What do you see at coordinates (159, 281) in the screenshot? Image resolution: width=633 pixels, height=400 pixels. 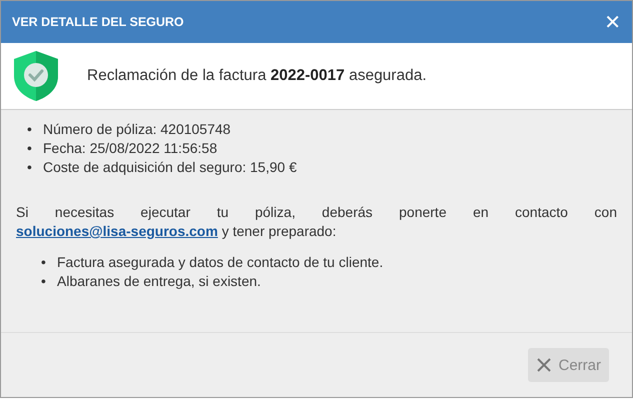 I see `requirement-item: Albaranes de entrega, si existen.` at bounding box center [159, 281].